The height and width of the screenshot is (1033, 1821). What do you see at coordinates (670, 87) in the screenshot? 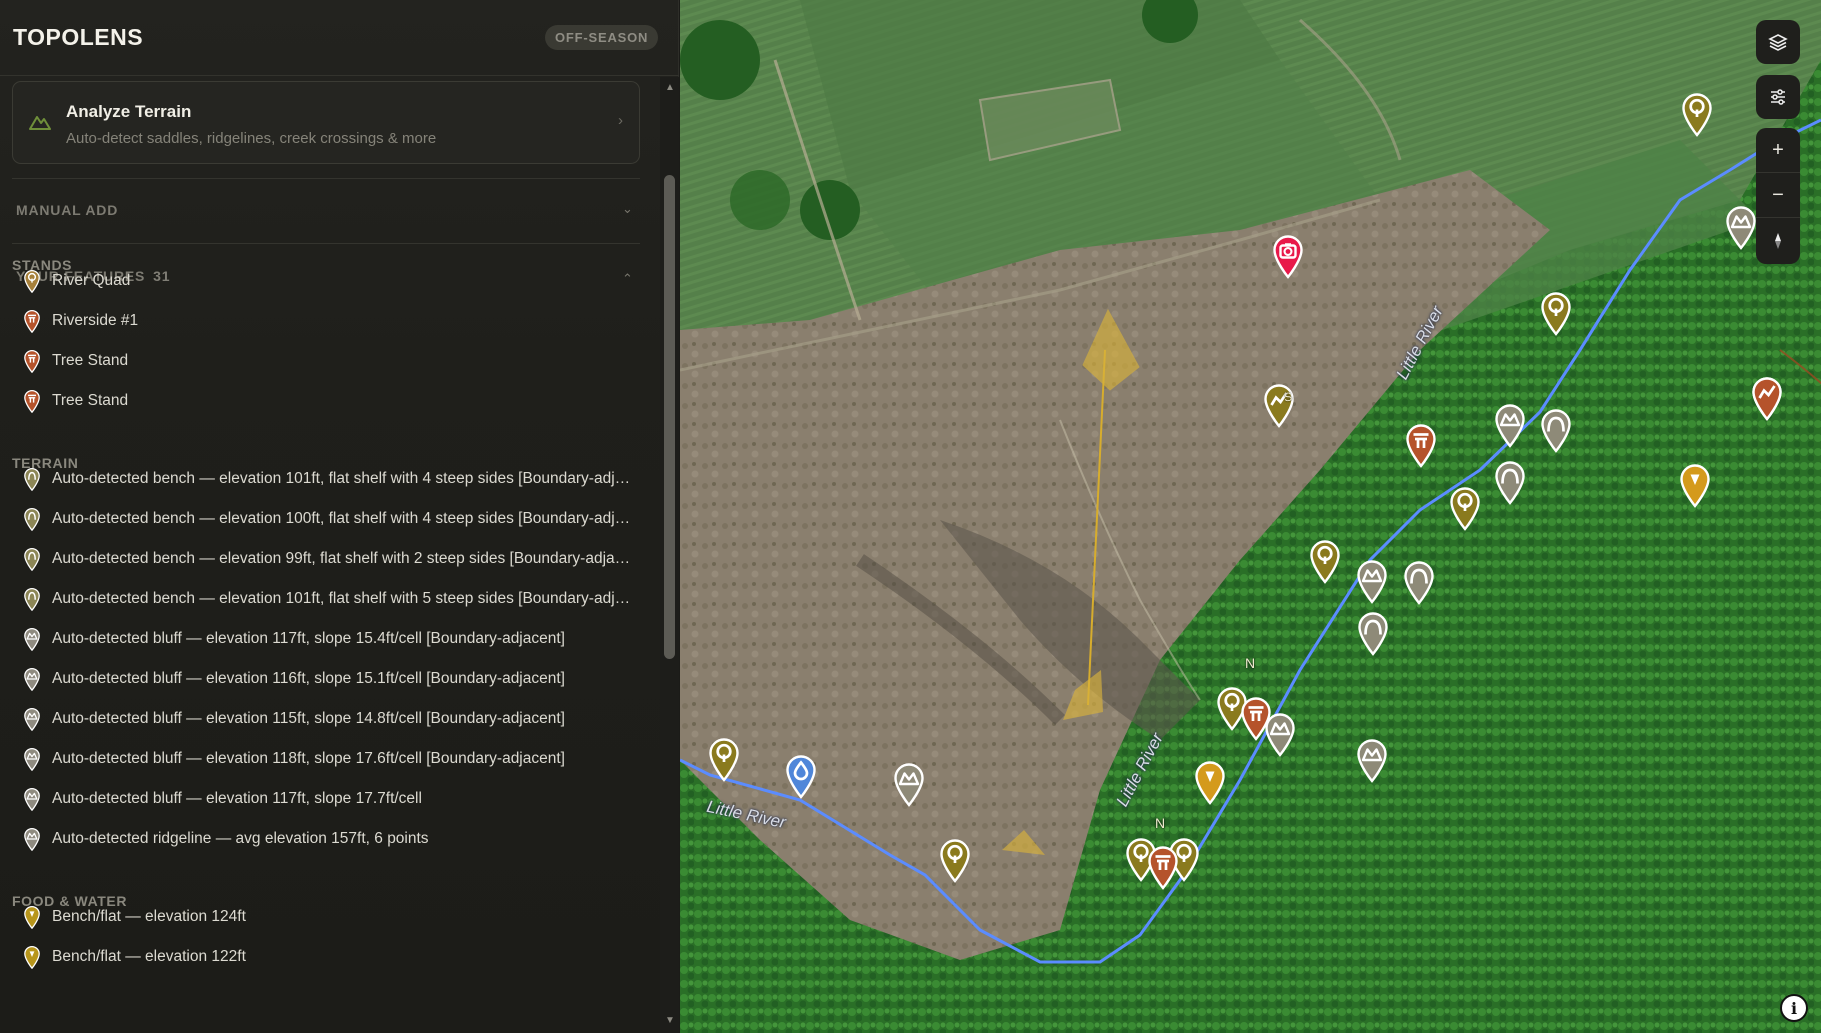
I see `scroll-up-icon: ▲` at bounding box center [670, 87].